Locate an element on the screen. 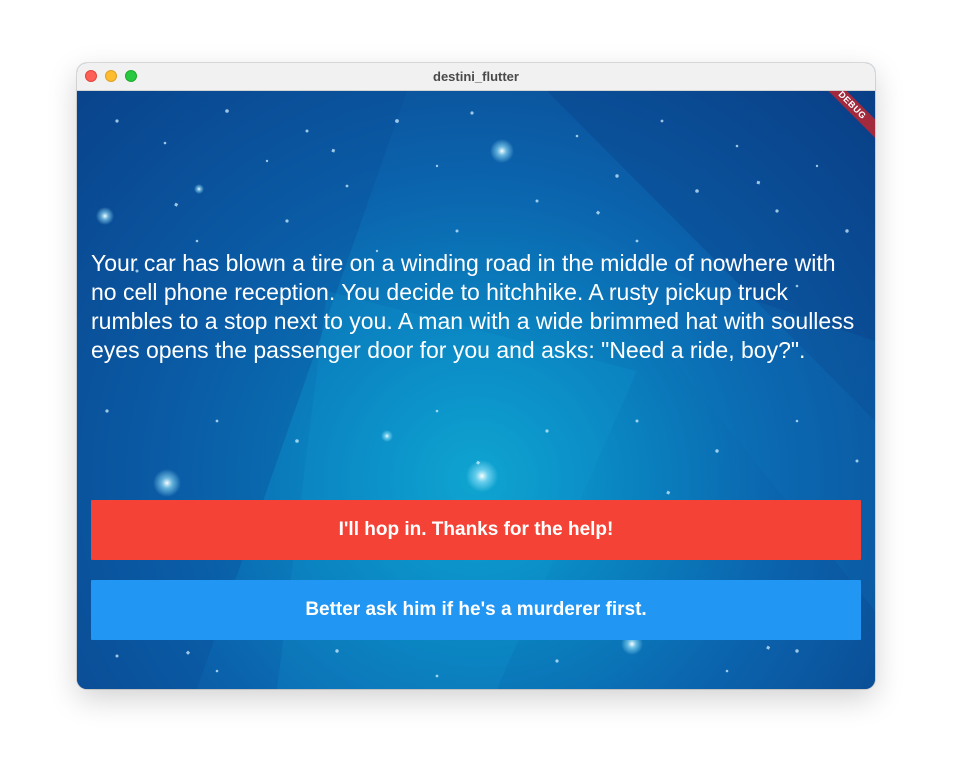  window-title: destini_flutter is located at coordinates (476, 76).